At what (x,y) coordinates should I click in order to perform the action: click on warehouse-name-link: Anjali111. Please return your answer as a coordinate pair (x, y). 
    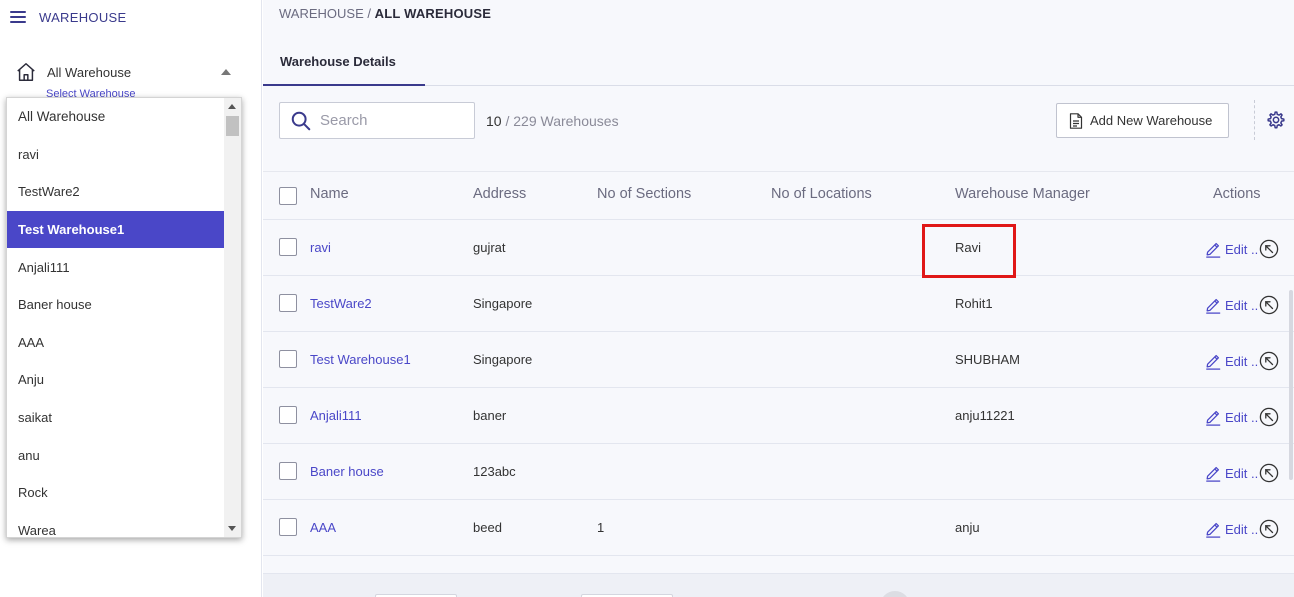
    Looking at the image, I should click on (336, 415).